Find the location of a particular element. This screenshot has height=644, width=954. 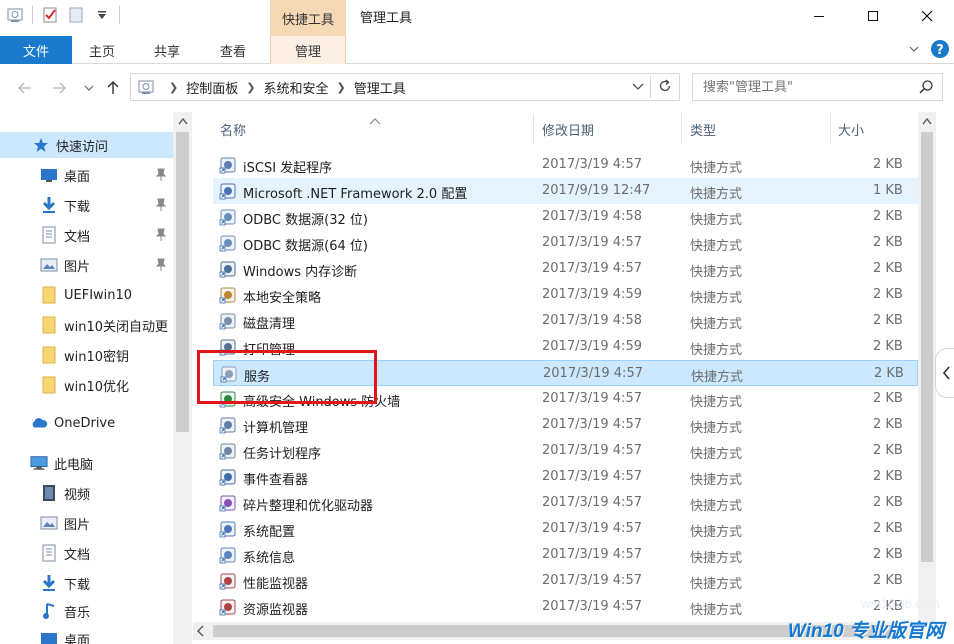

nav-item-downloads: 下载 is located at coordinates (45, 205).